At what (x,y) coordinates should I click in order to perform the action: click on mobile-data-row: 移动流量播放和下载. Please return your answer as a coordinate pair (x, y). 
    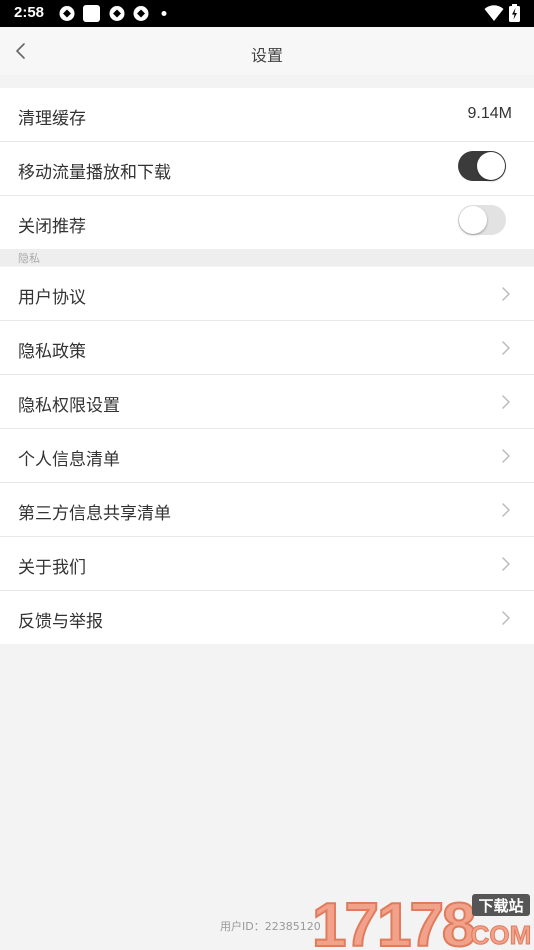
    Looking at the image, I should click on (267, 169).